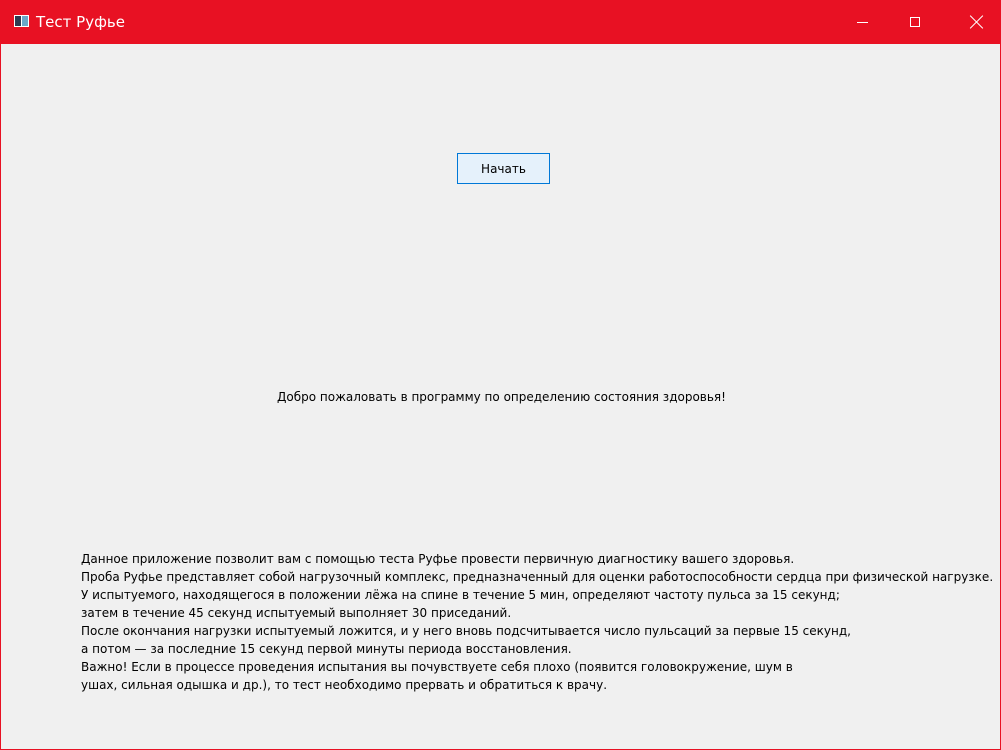 Image resolution: width=1001 pixels, height=750 pixels. I want to click on close-icon, so click(977, 22).